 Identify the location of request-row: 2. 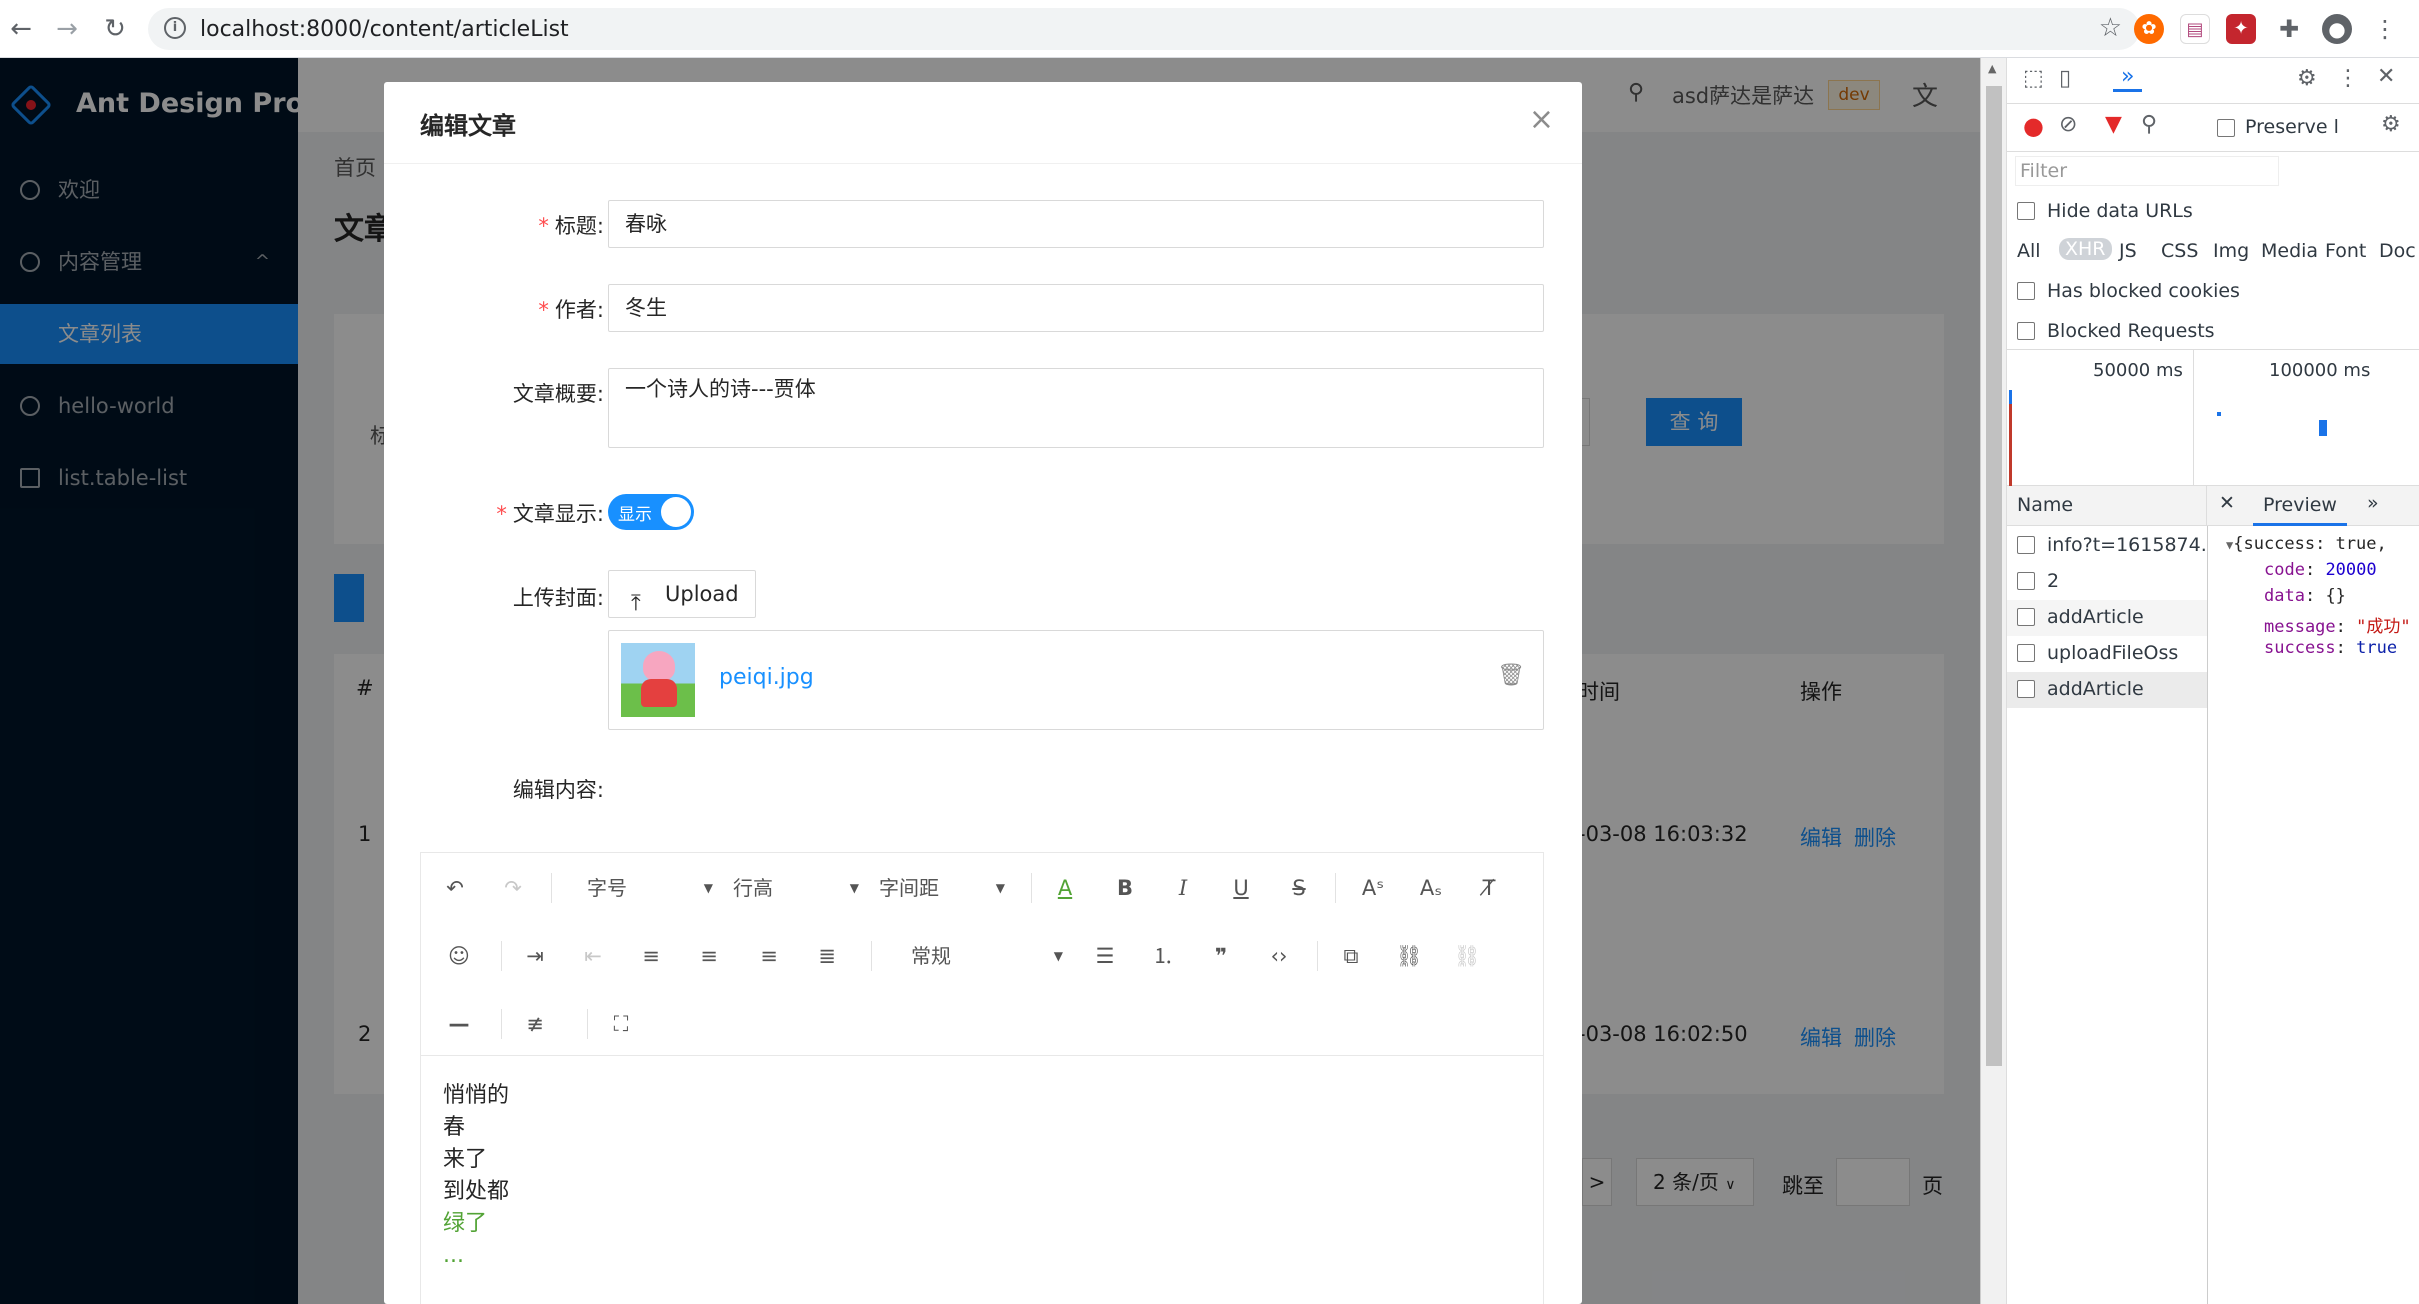
(2107, 582).